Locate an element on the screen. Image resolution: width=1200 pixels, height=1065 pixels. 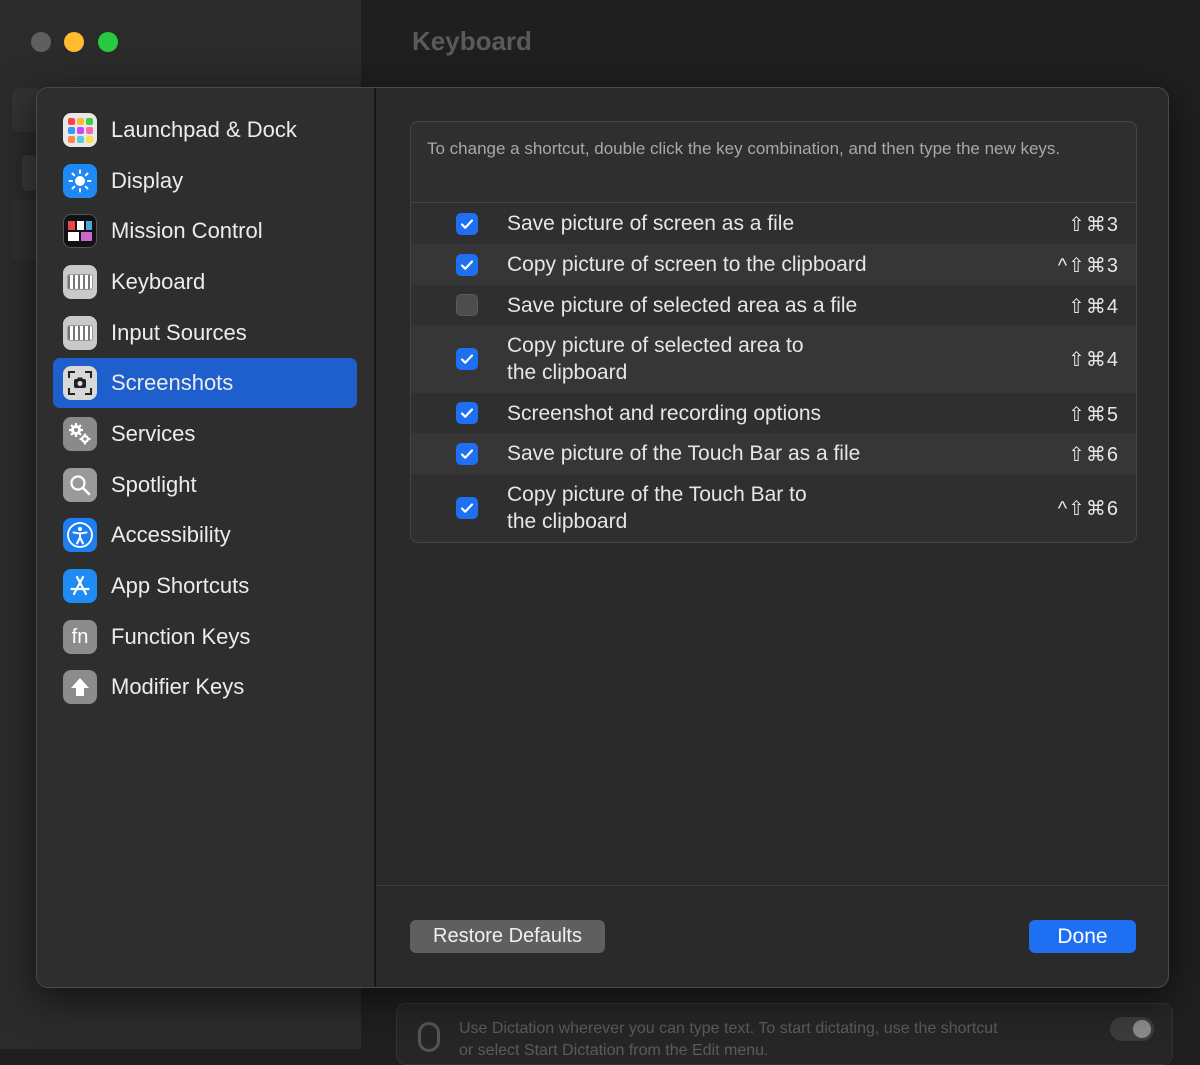
shortcut-keys: ^⇧⌘3 is located at coordinates (1088, 265).